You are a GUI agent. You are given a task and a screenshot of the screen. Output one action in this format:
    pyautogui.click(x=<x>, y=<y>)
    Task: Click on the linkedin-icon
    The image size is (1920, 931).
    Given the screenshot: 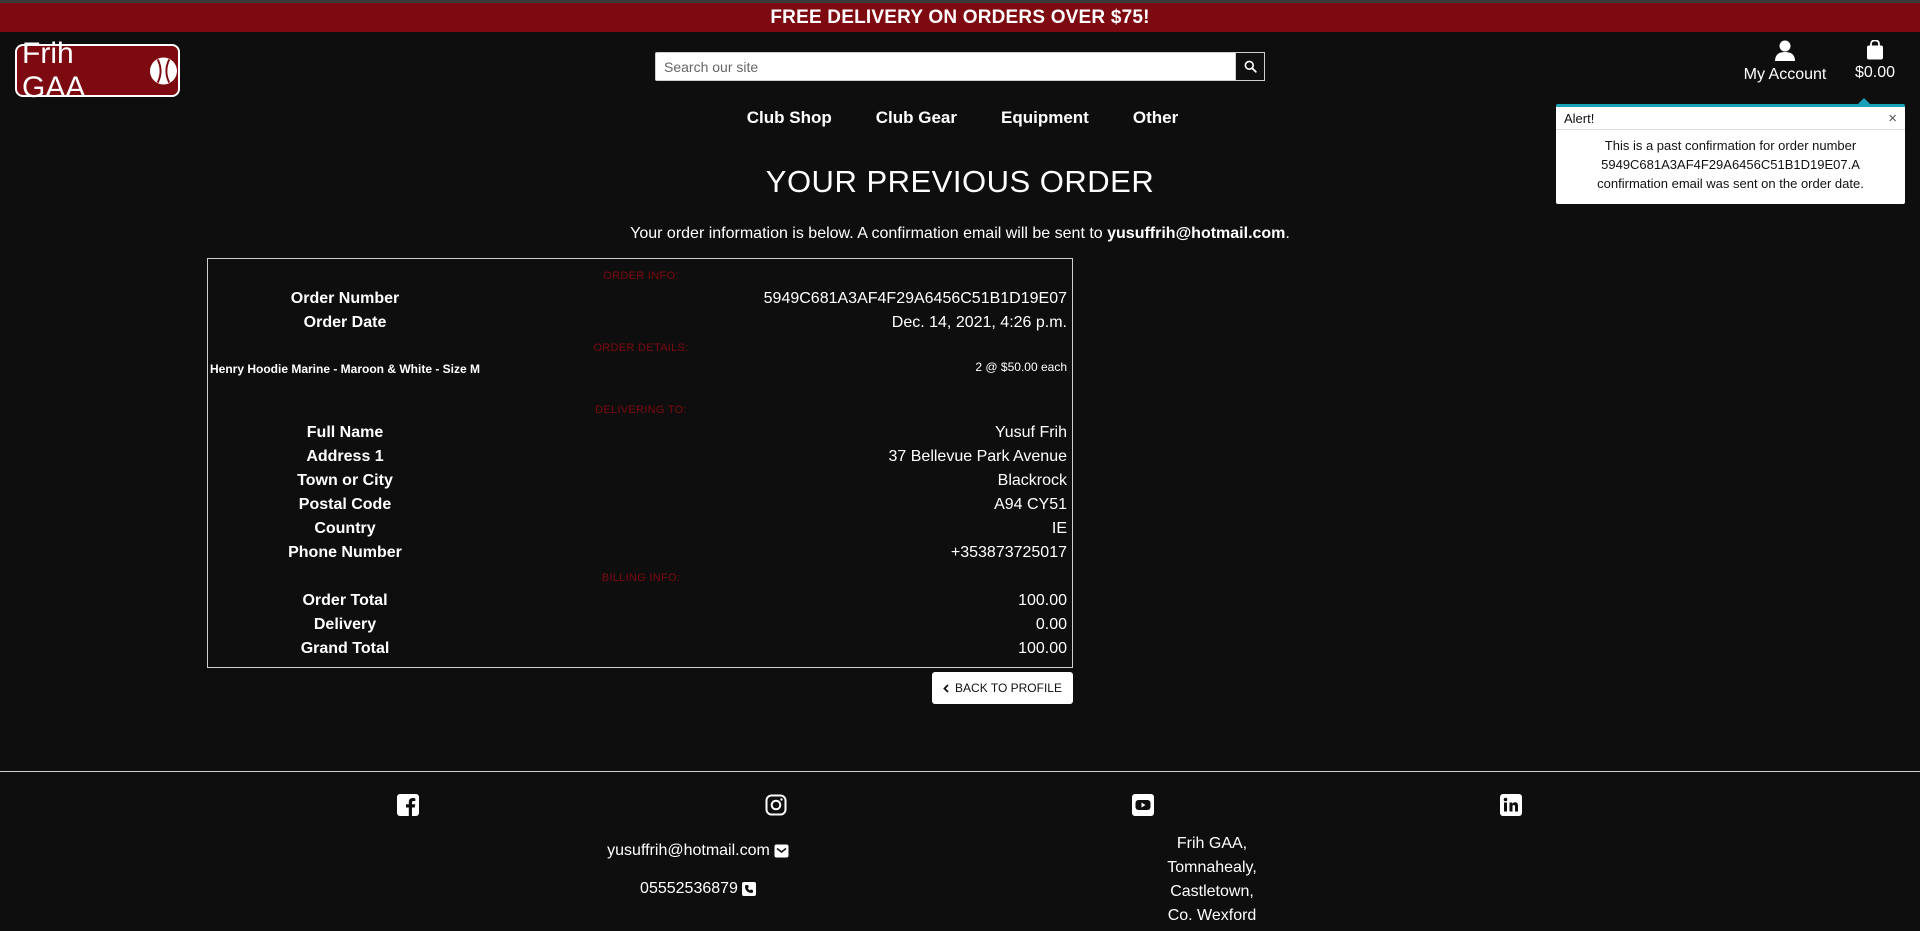 What is the action you would take?
    pyautogui.click(x=1511, y=805)
    